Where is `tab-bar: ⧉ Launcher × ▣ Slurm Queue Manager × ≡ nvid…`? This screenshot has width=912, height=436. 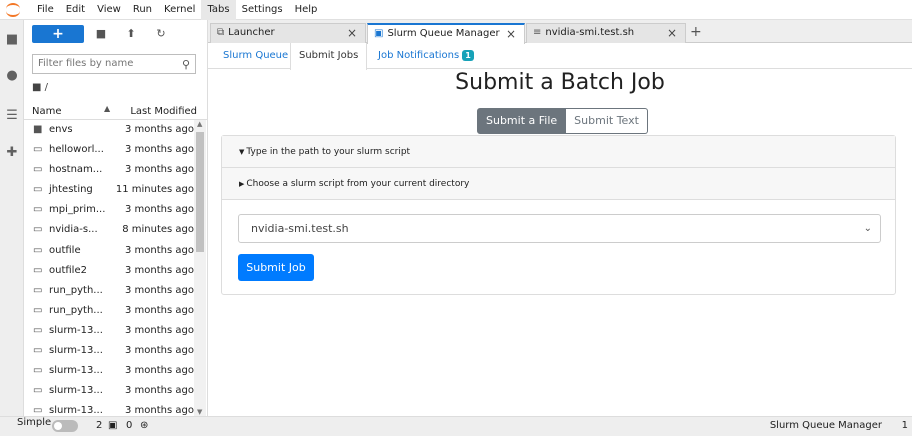
tab-bar: ⧉ Launcher × ▣ Slurm Queue Manager × ≡ nvid… is located at coordinates (560, 32).